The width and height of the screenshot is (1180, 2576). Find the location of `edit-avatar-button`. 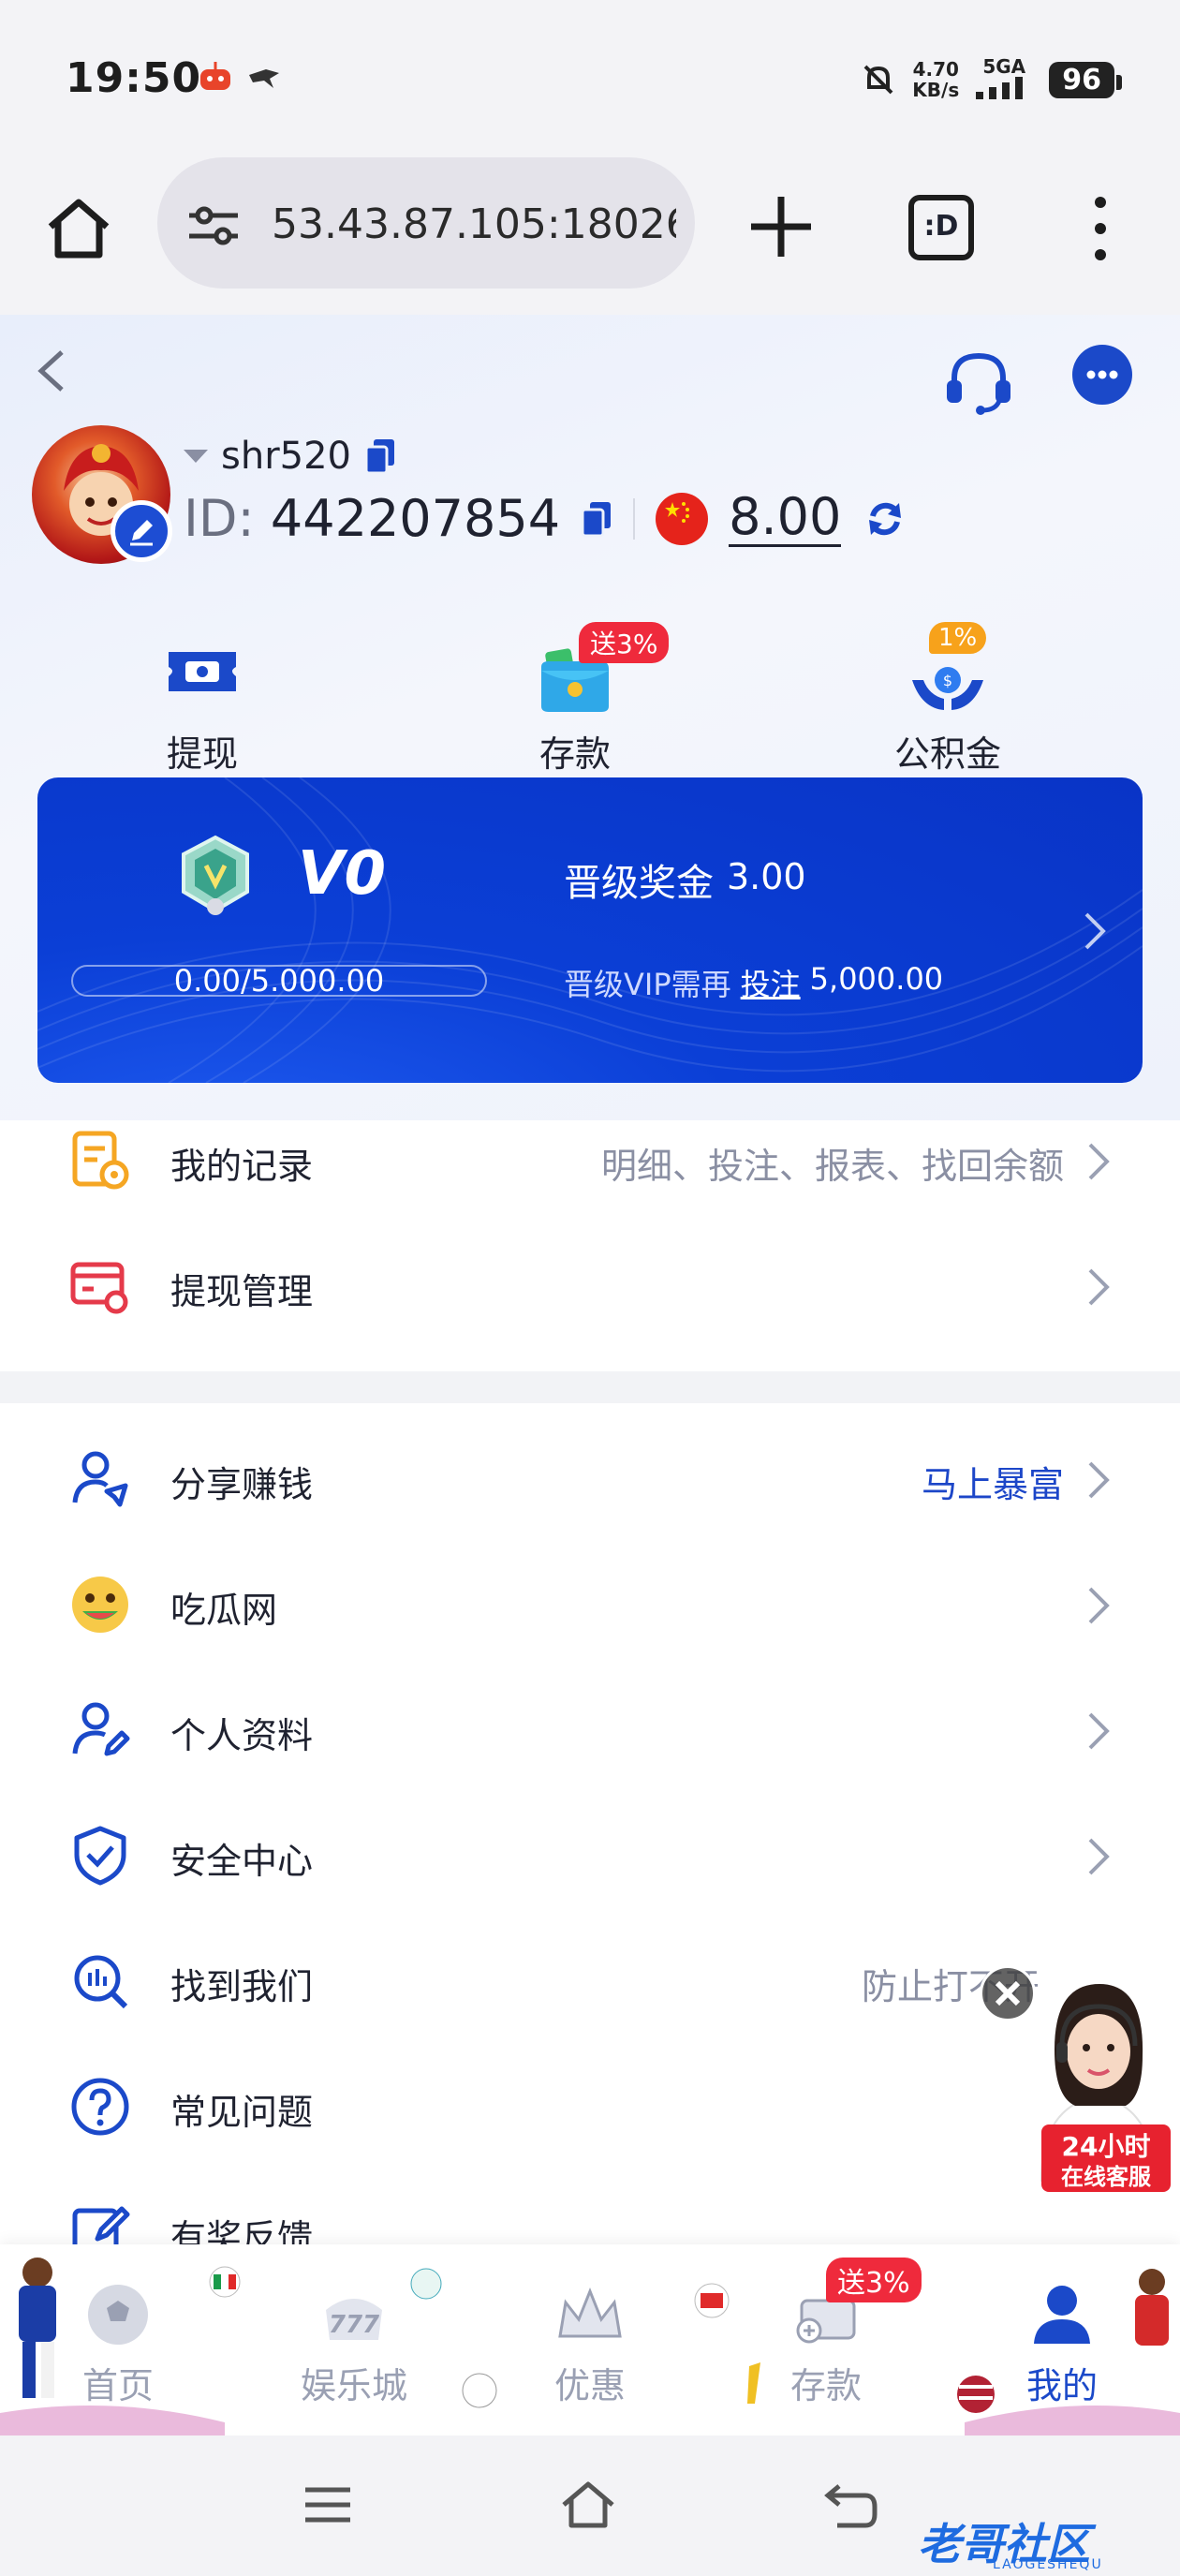

edit-avatar-button is located at coordinates (141, 531).